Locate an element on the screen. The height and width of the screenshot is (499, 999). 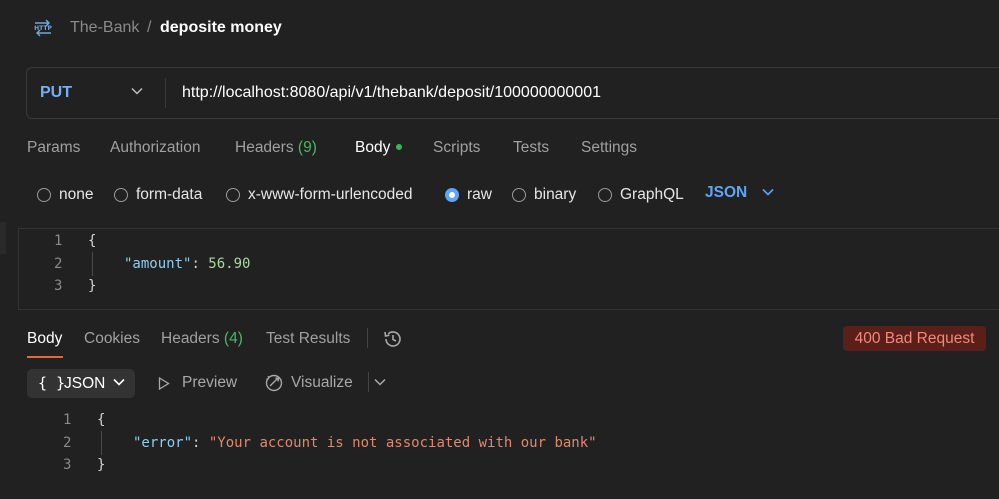
method-select: PUT is located at coordinates (56, 93).